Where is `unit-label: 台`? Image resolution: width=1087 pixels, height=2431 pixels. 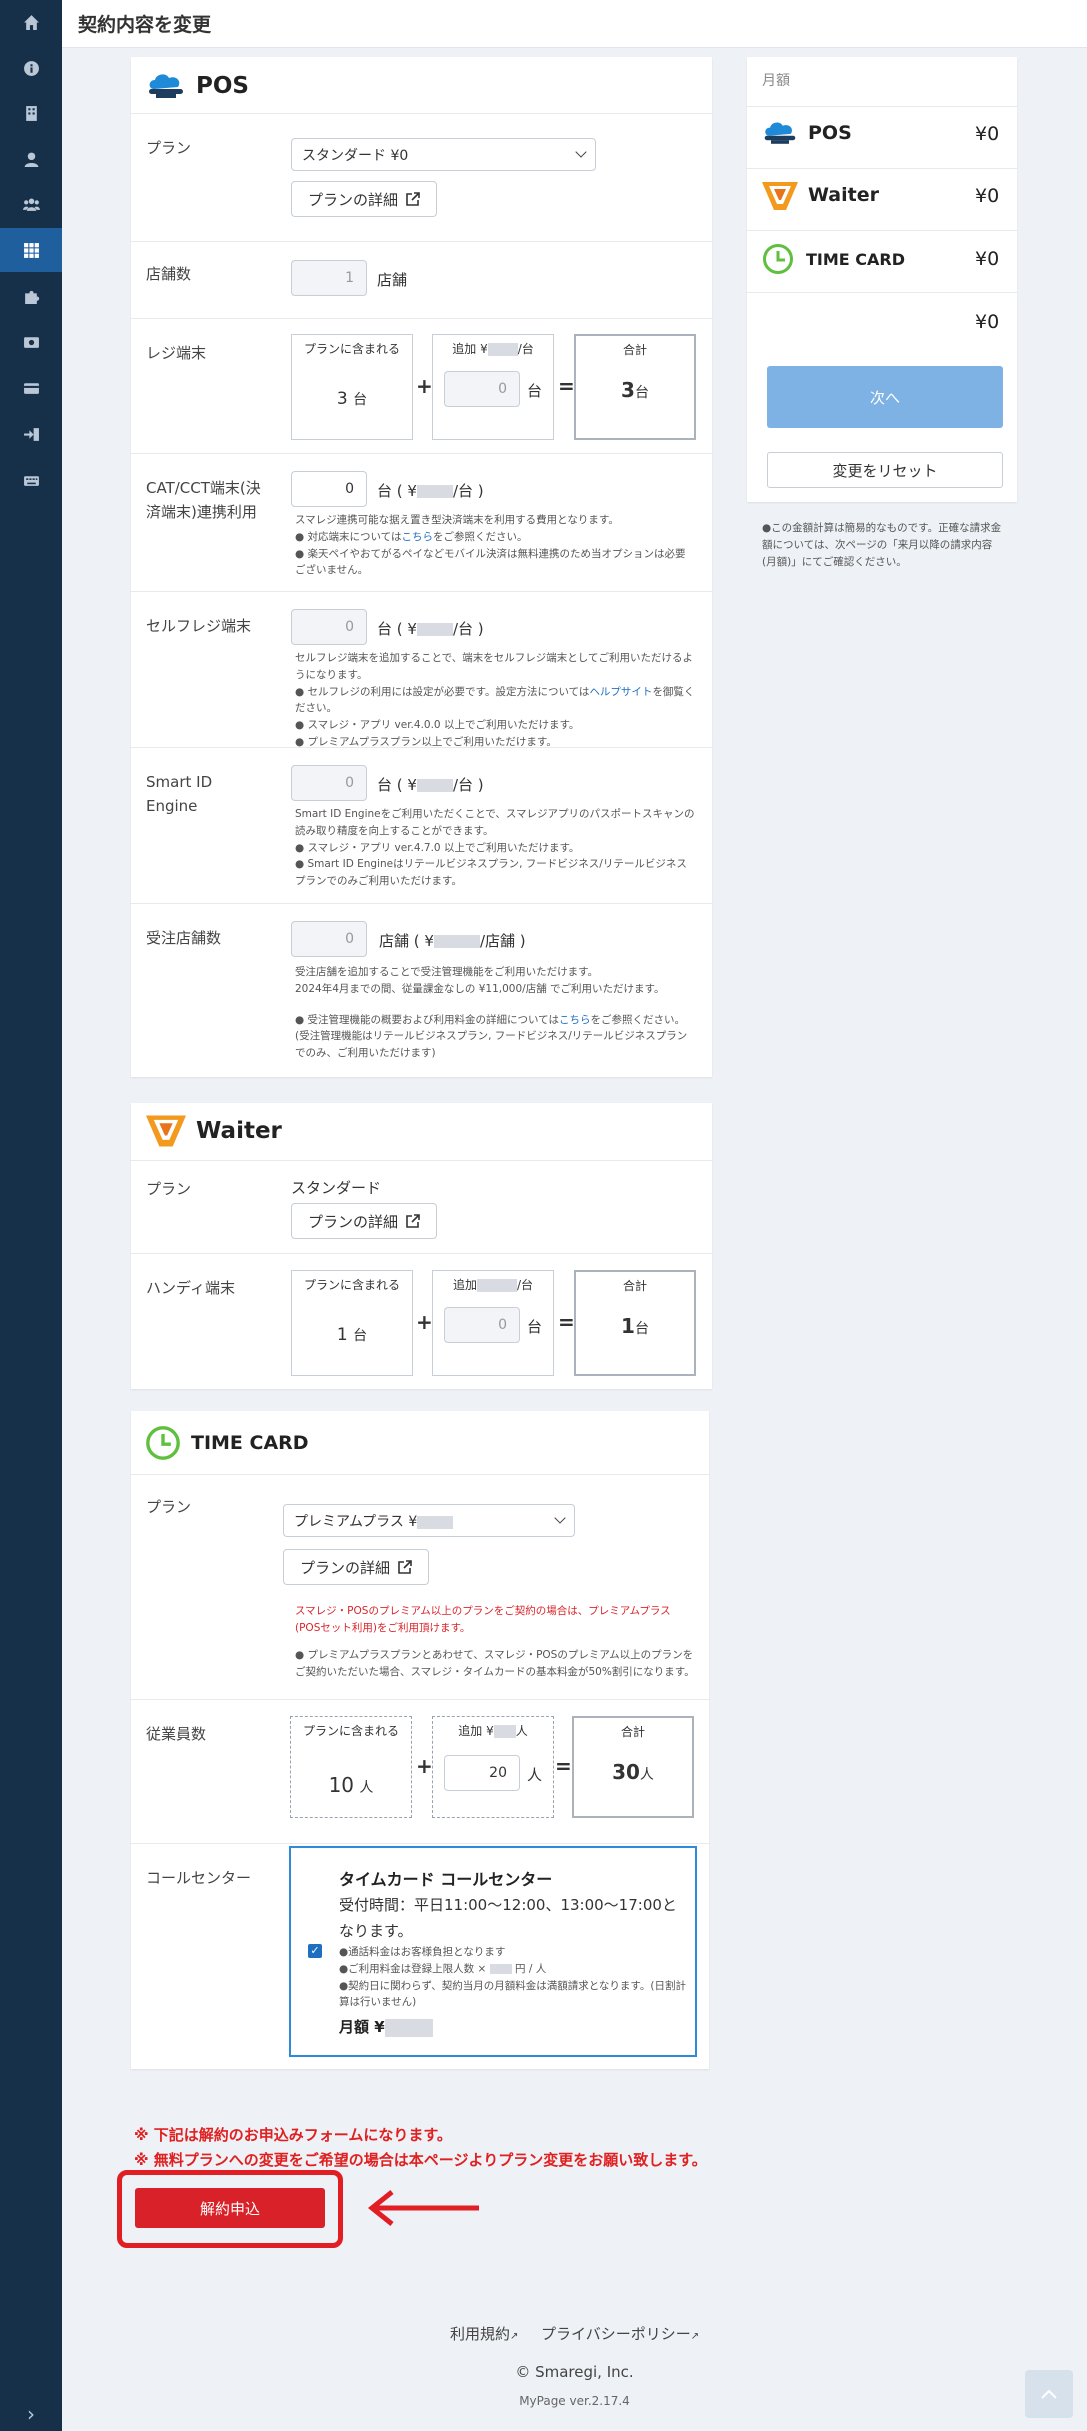
unit-label: 台 is located at coordinates (641, 1329).